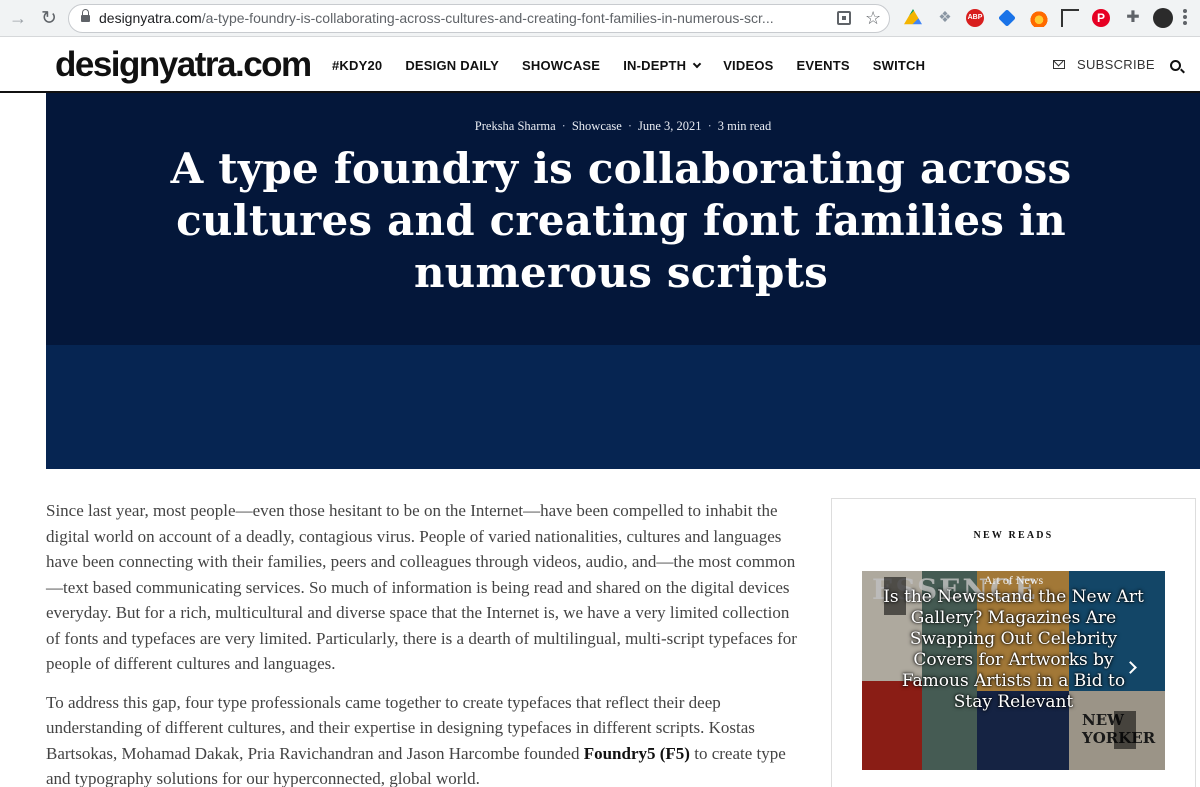 This screenshot has height=787, width=1200. Describe the element at coordinates (945, 18) in the screenshot. I see `dropbox-icon: ❖` at that location.